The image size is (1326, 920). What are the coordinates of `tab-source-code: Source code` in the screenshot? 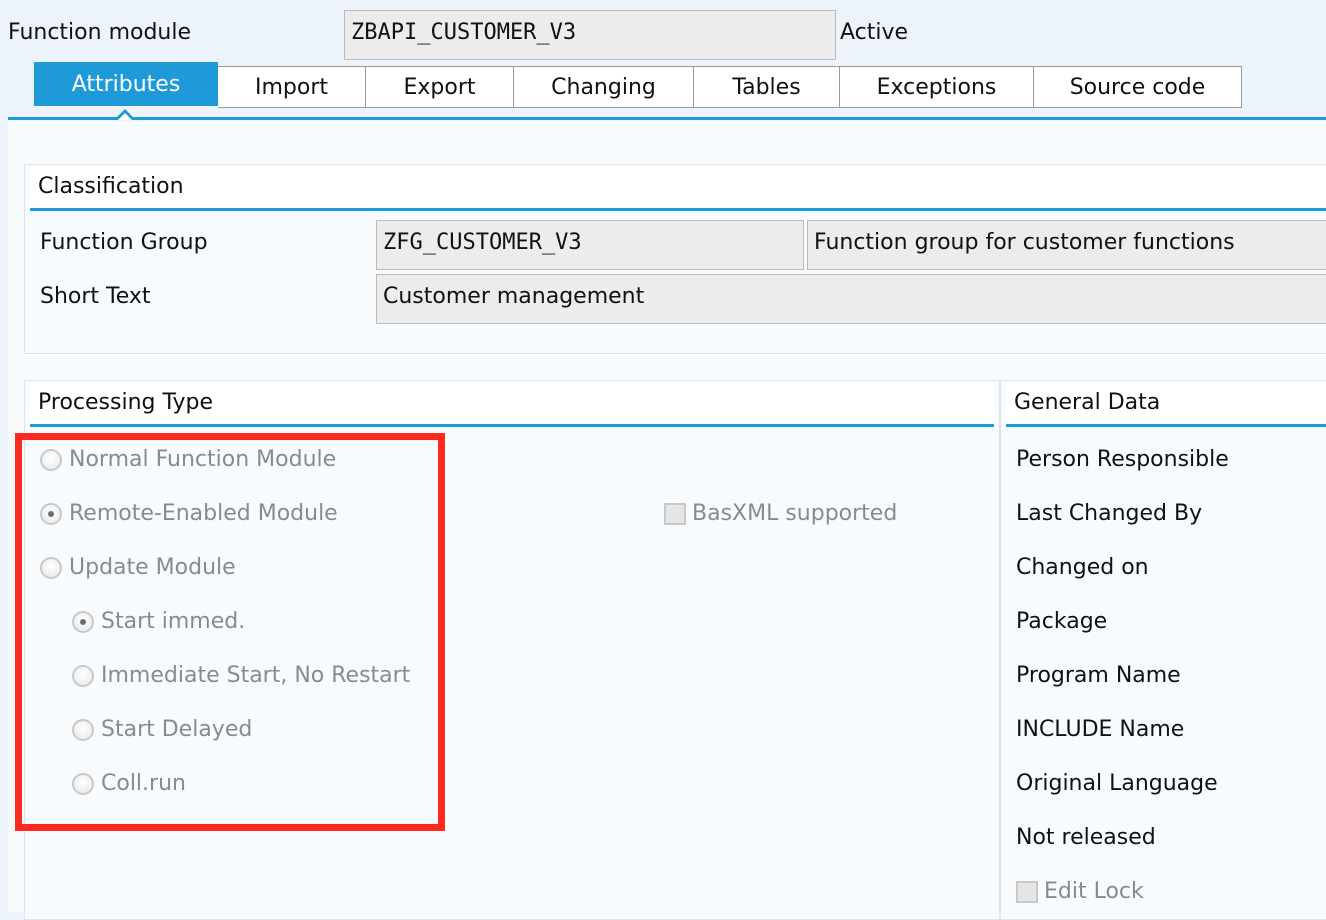 It's located at (1138, 87).